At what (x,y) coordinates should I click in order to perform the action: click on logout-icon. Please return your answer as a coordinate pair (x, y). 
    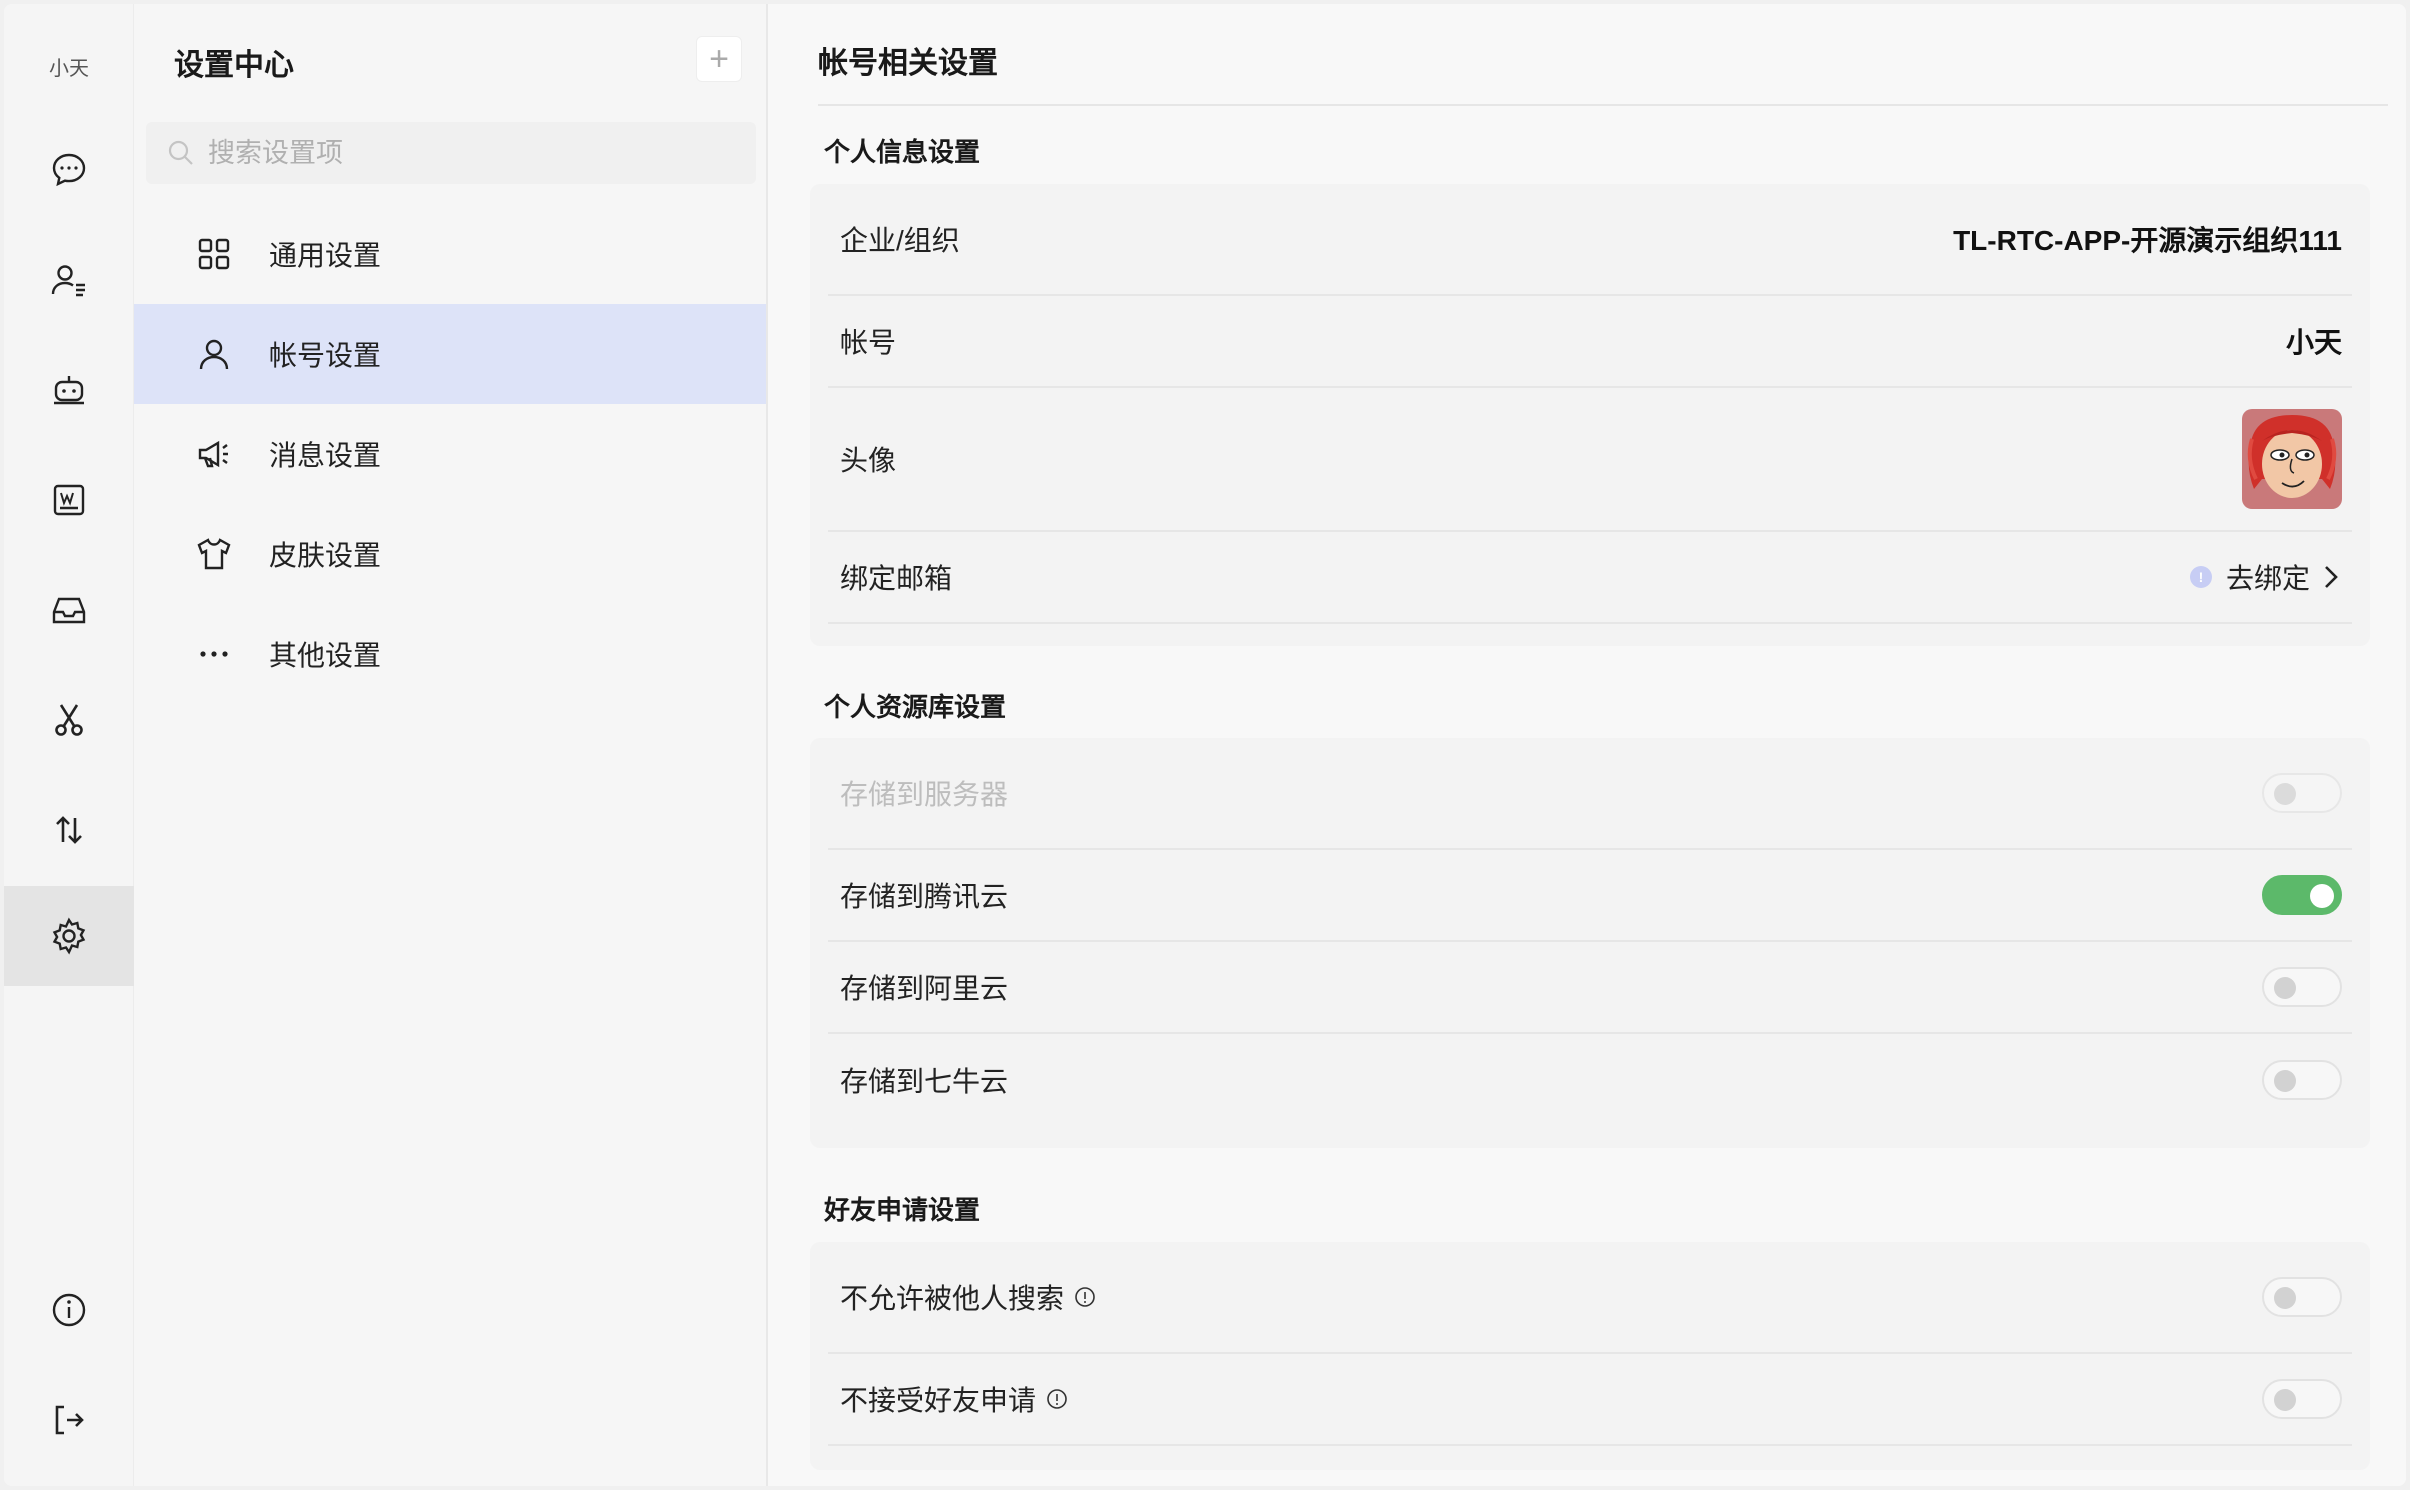
    Looking at the image, I should click on (69, 1420).